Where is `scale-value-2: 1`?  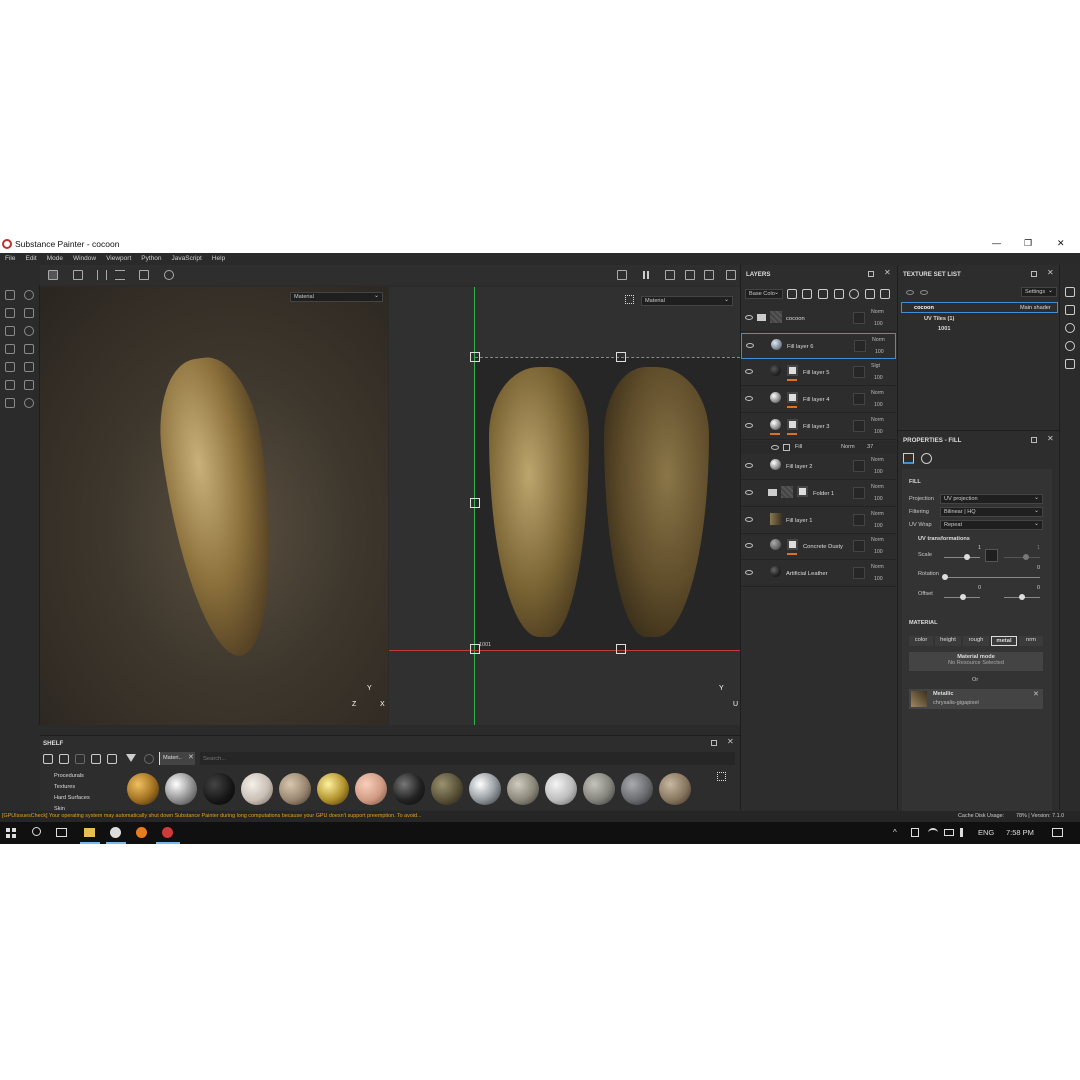 scale-value-2: 1 is located at coordinates (1038, 548).